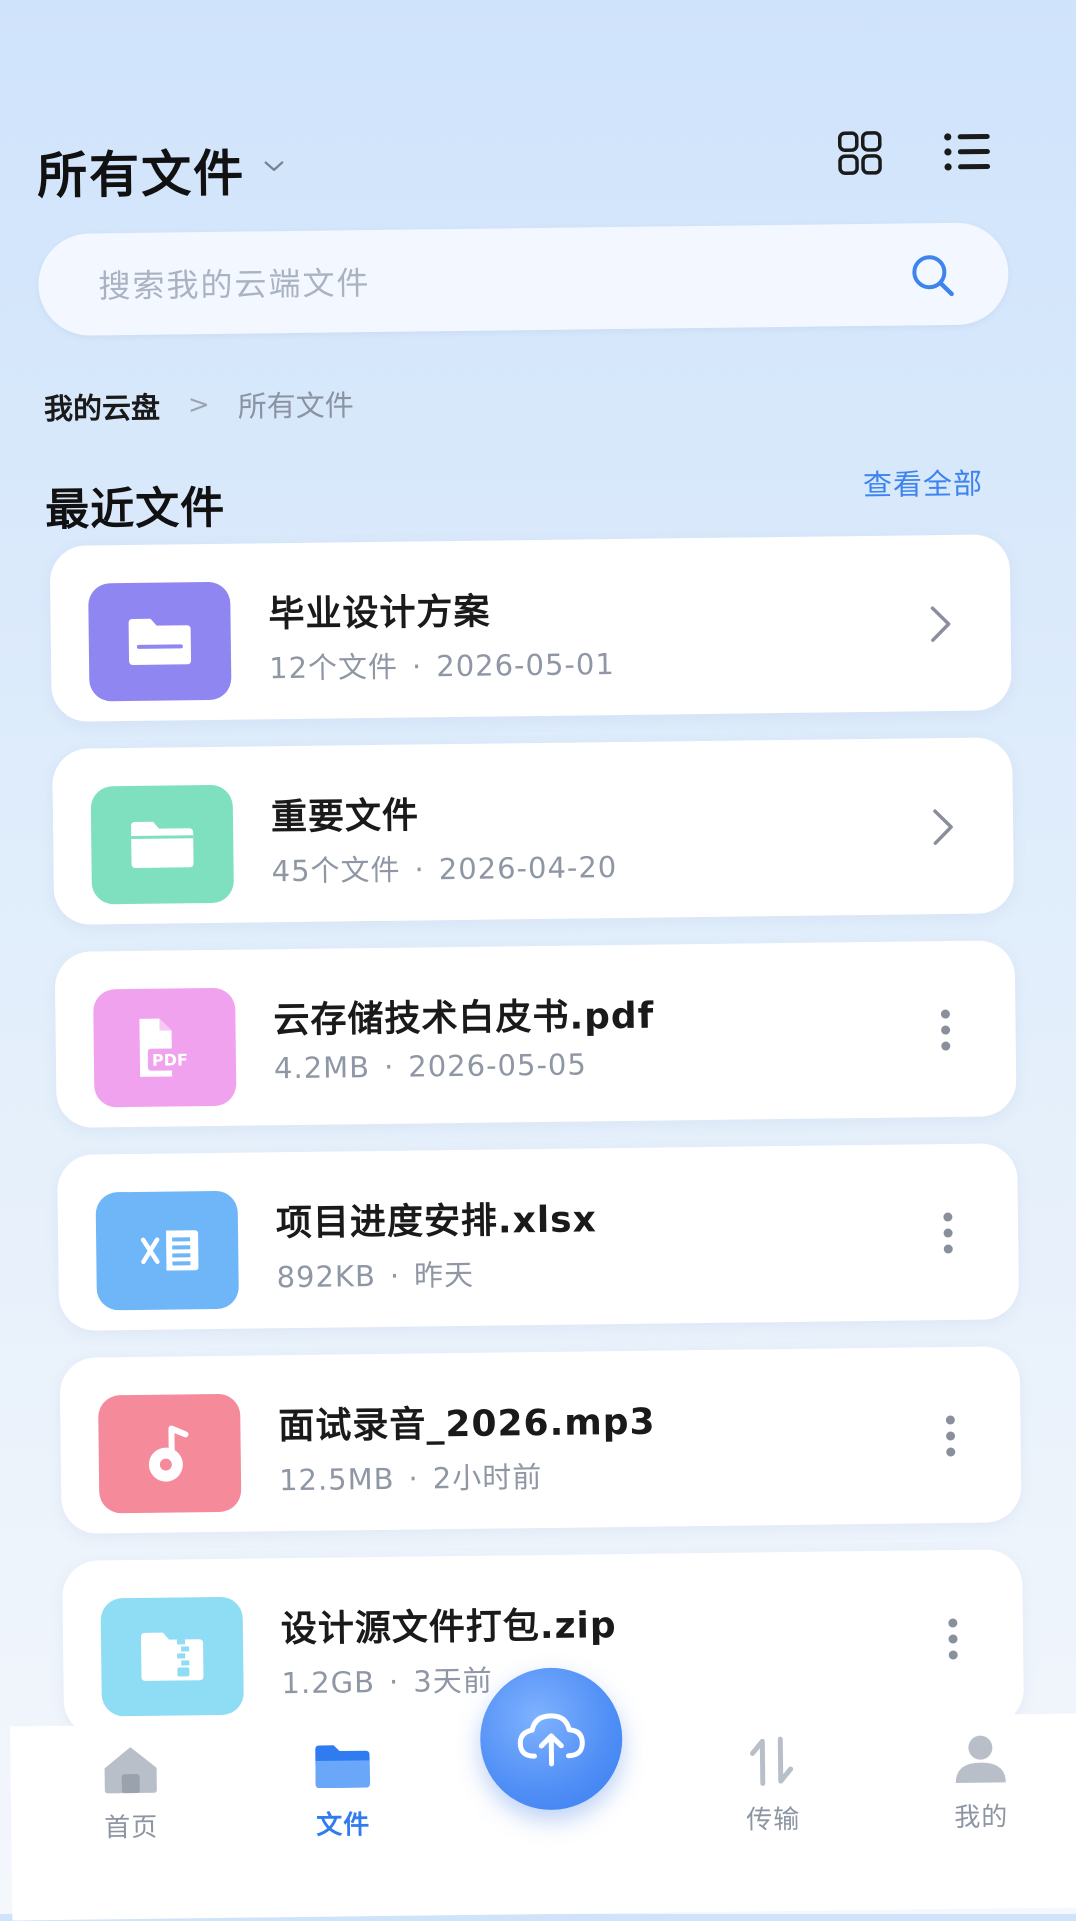 The width and height of the screenshot is (1076, 1921). What do you see at coordinates (533, 831) in the screenshot?
I see `file-card: 重要文件 45个文件 · 2026-04-20` at bounding box center [533, 831].